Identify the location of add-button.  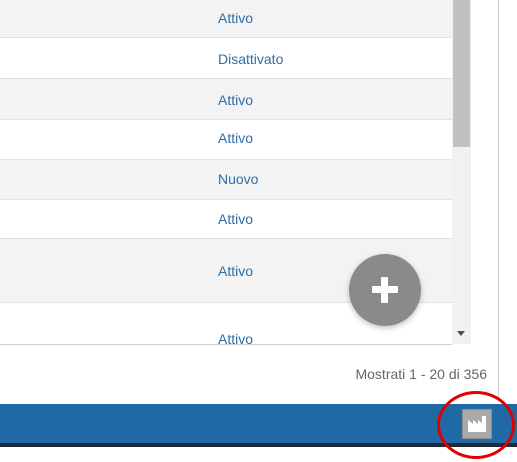
(385, 290).